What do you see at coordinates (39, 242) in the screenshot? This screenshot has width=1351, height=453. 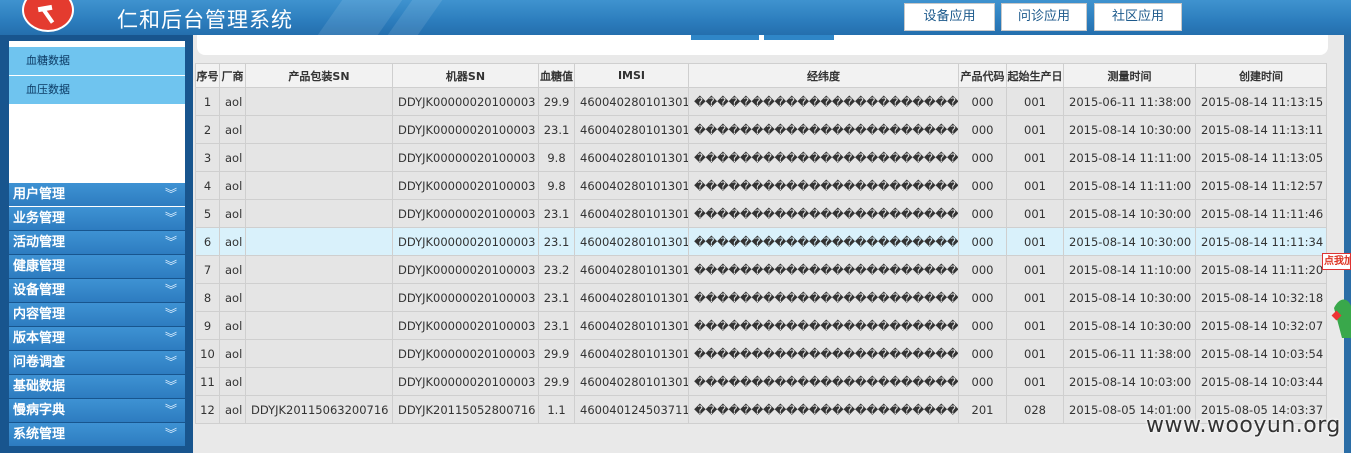 I see `sidebar-item-label: 活动管理` at bounding box center [39, 242].